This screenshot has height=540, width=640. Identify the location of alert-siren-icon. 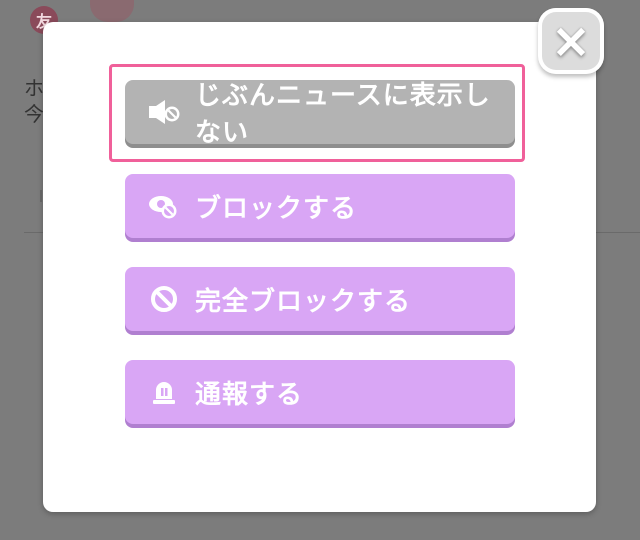
(164, 392).